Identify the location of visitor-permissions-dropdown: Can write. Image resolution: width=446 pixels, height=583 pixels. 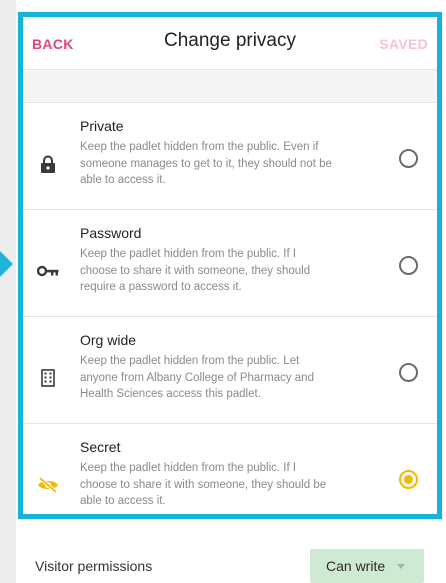
(367, 566).